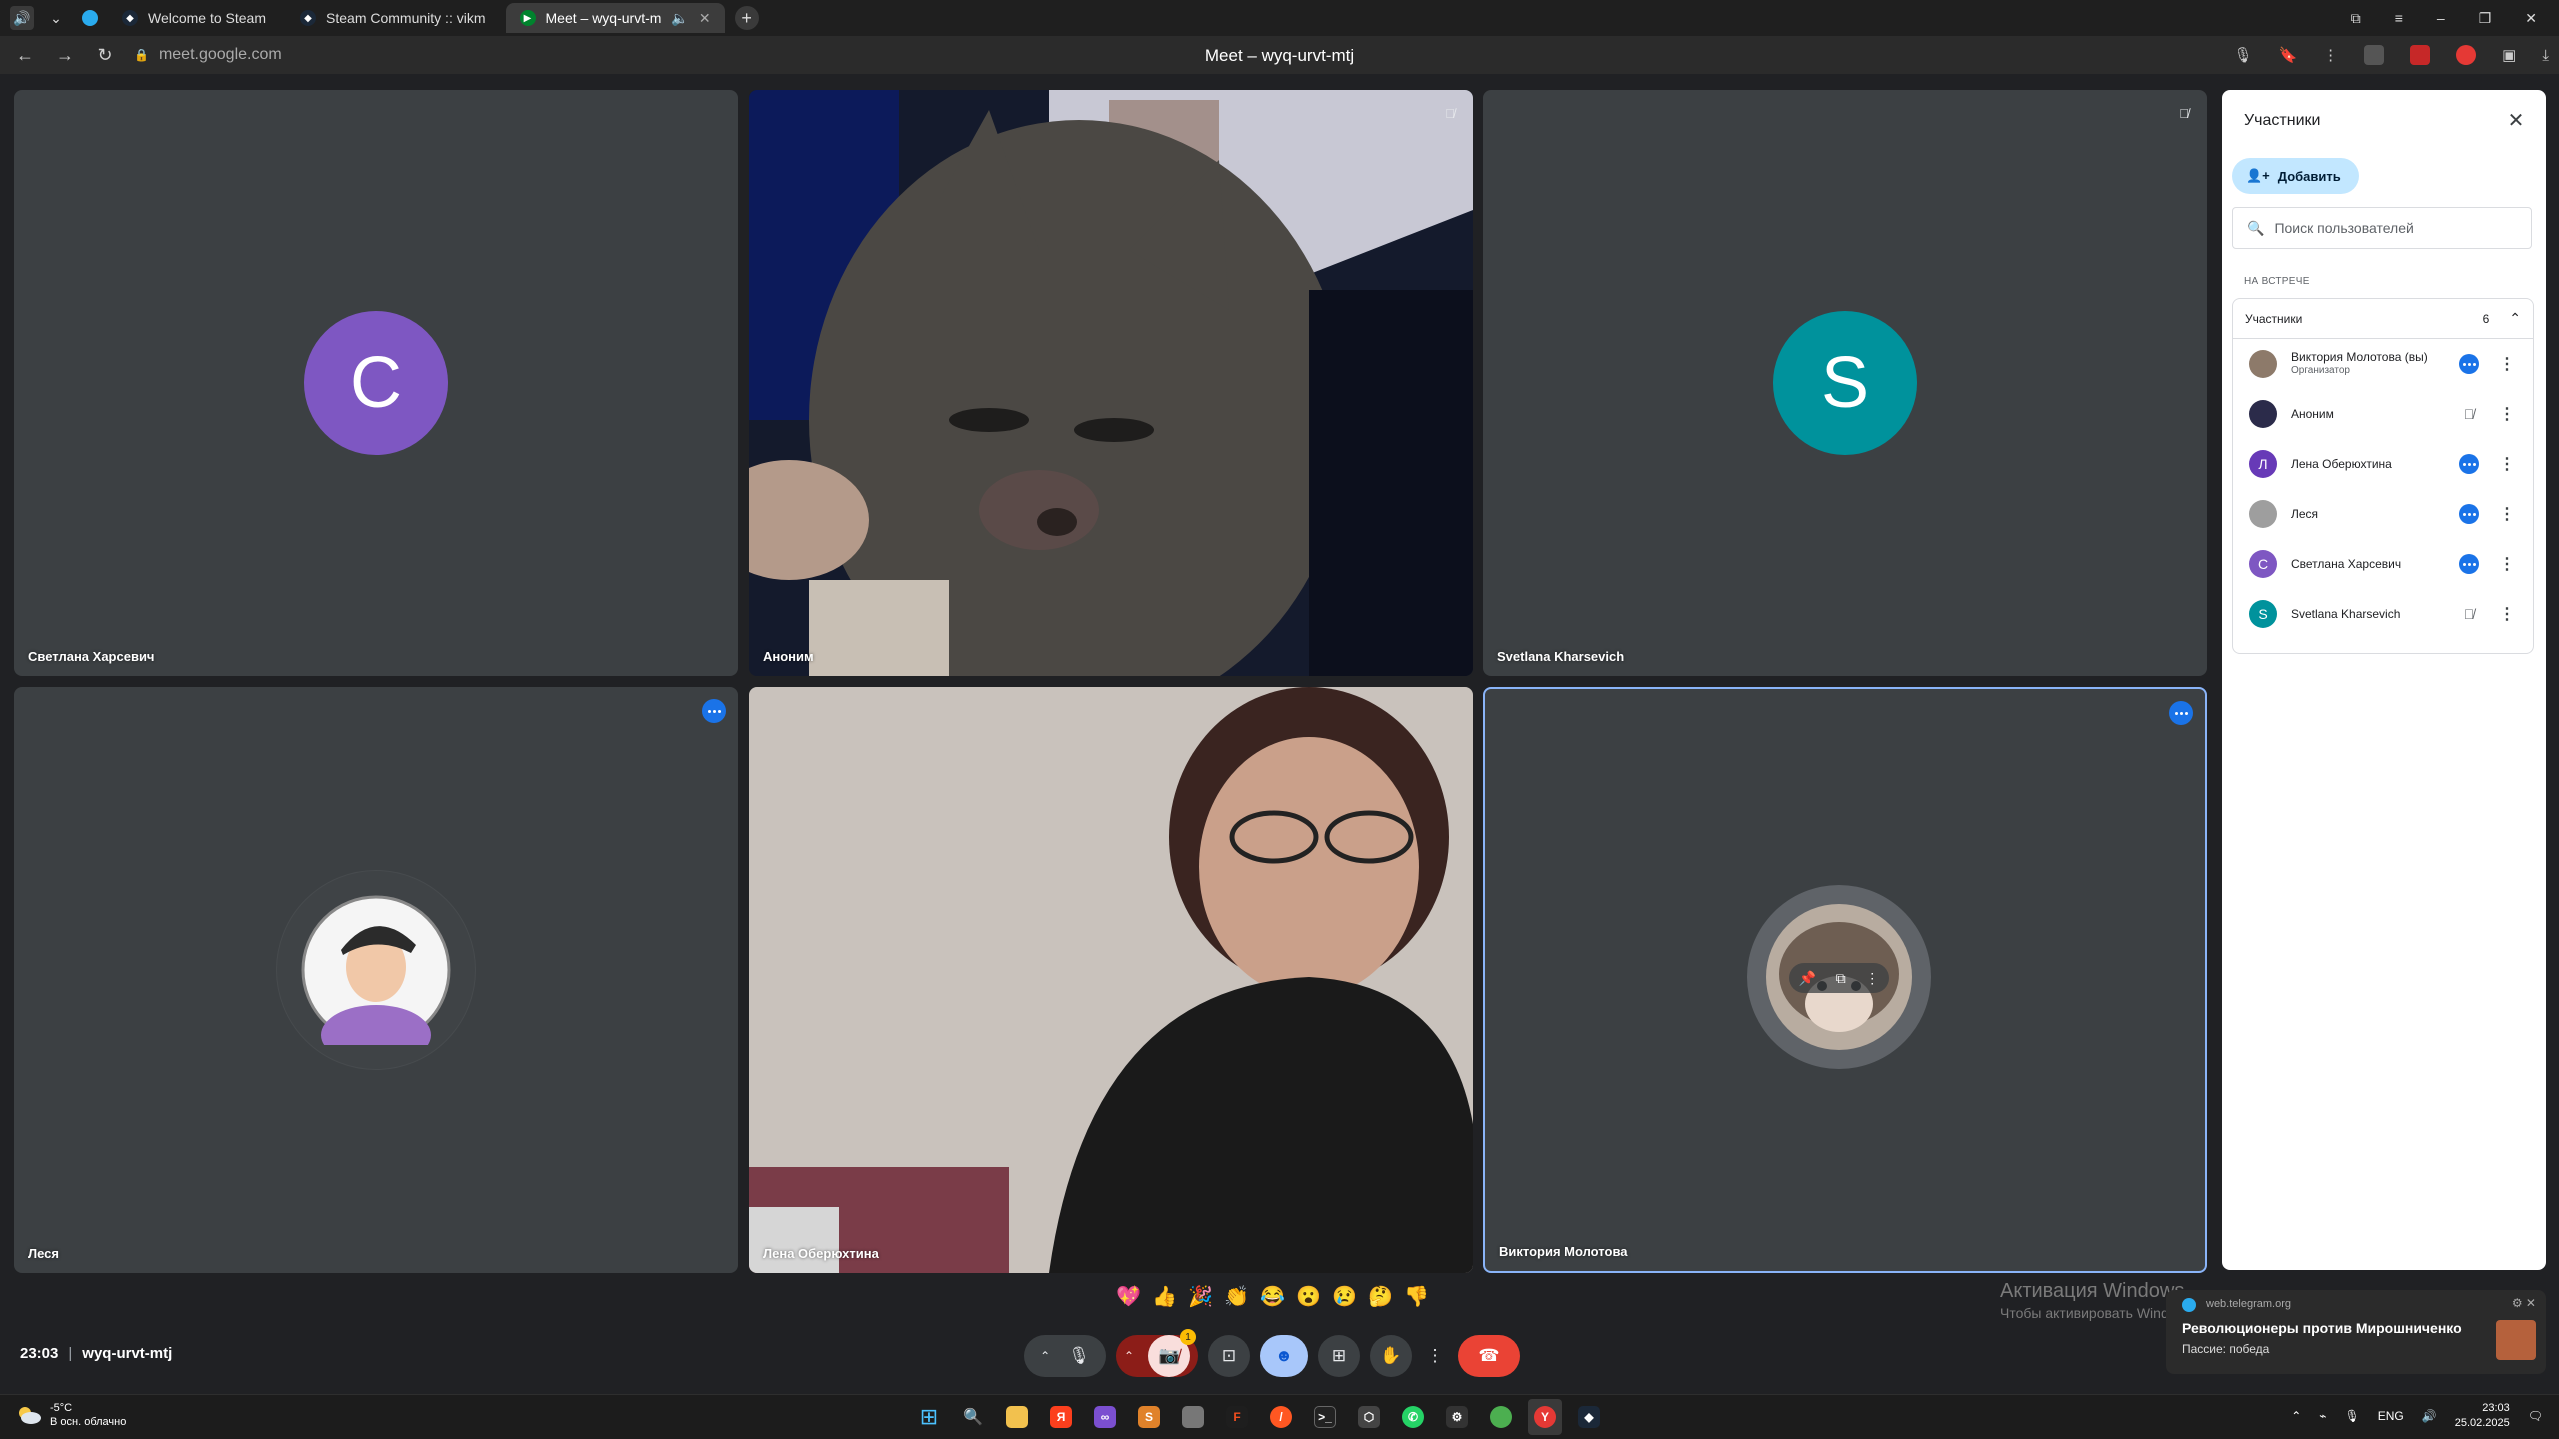 This screenshot has height=1439, width=2559. Describe the element at coordinates (2382, 228) in the screenshot. I see `search-input: 🔍 Поиск пользователей` at that location.